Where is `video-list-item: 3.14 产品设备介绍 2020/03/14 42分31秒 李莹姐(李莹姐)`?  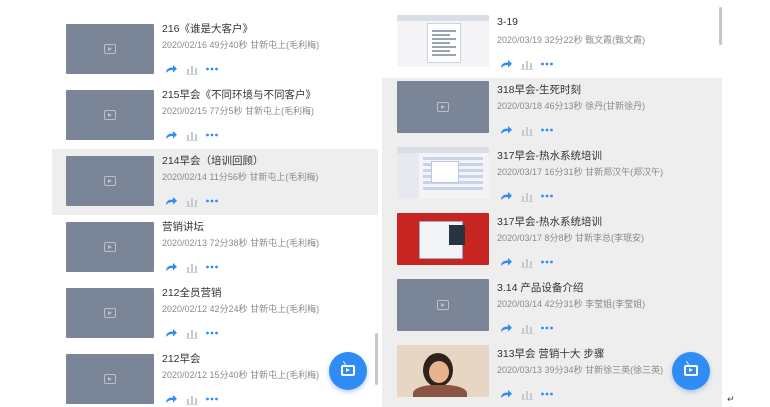 video-list-item: 3.14 产品设备介绍 2020/03/14 42分31秒 李莹姐(李莹姐) is located at coordinates (552, 309).